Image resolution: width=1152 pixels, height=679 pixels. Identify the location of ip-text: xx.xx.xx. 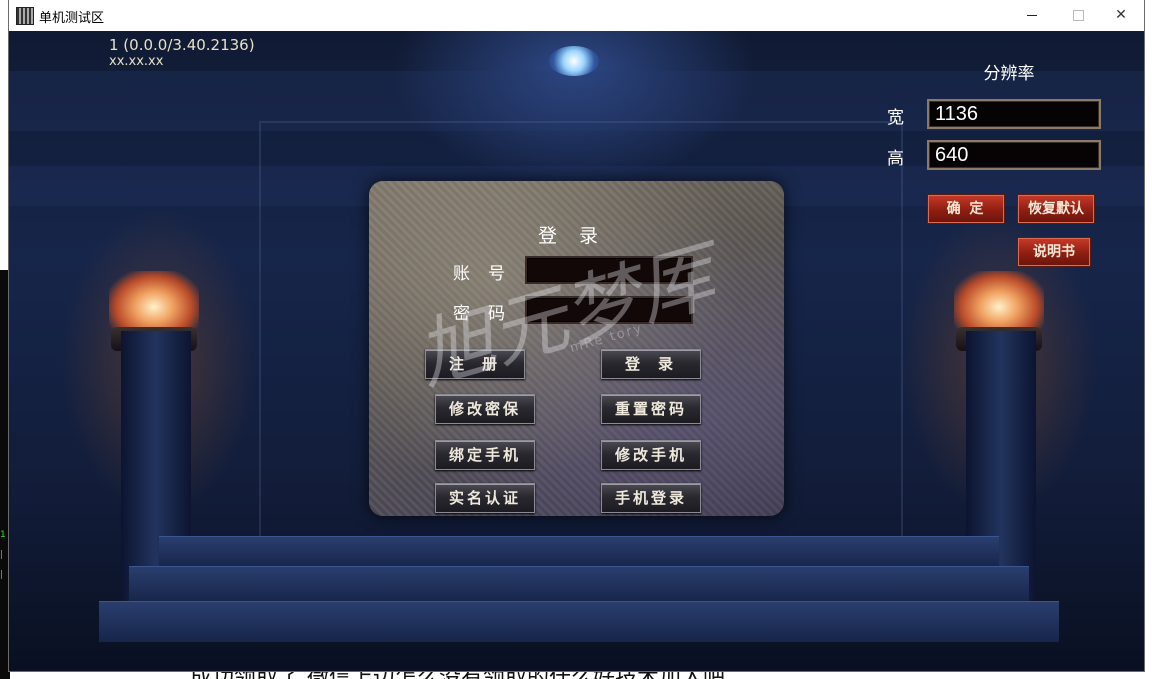
(136, 61).